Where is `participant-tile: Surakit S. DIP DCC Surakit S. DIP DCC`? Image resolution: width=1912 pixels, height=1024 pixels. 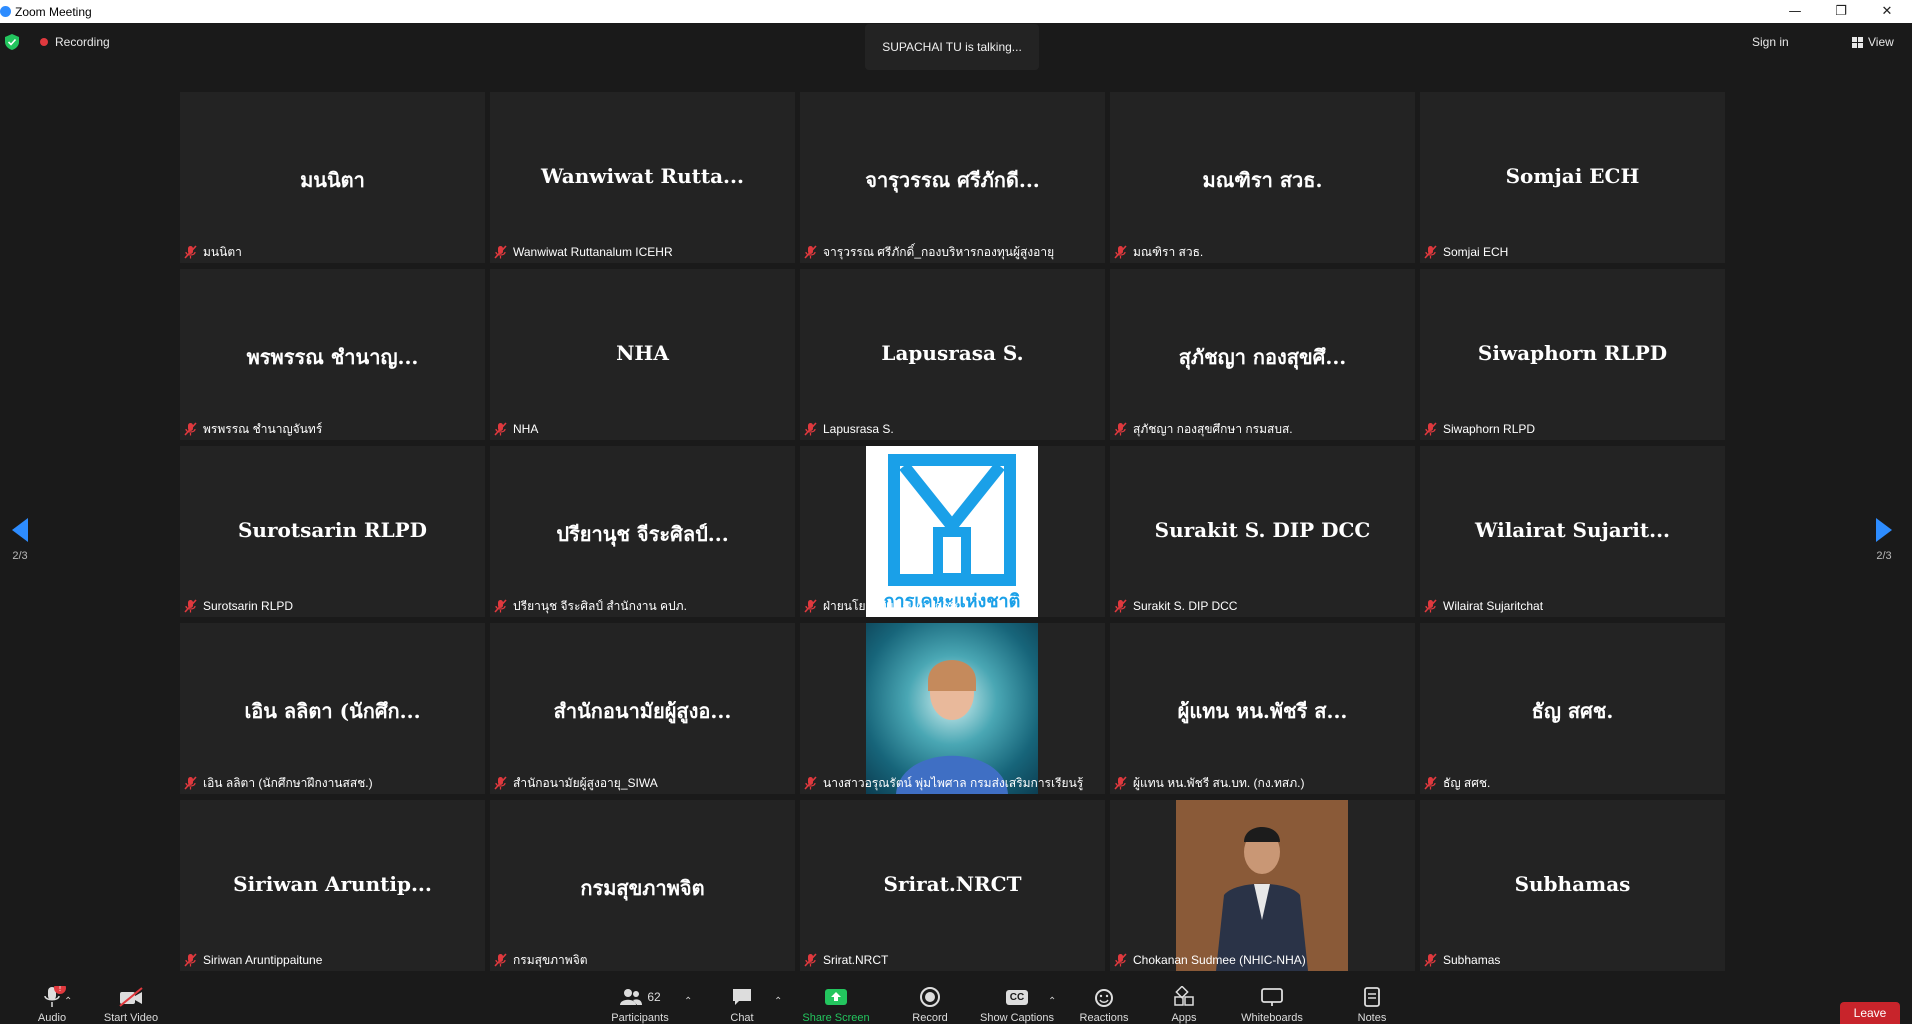
participant-tile: Surakit S. DIP DCC Surakit S. DIP DCC is located at coordinates (1262, 531).